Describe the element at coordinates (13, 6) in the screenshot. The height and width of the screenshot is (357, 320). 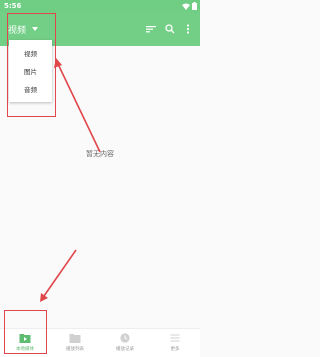
I see `status-time: 5:56` at that location.